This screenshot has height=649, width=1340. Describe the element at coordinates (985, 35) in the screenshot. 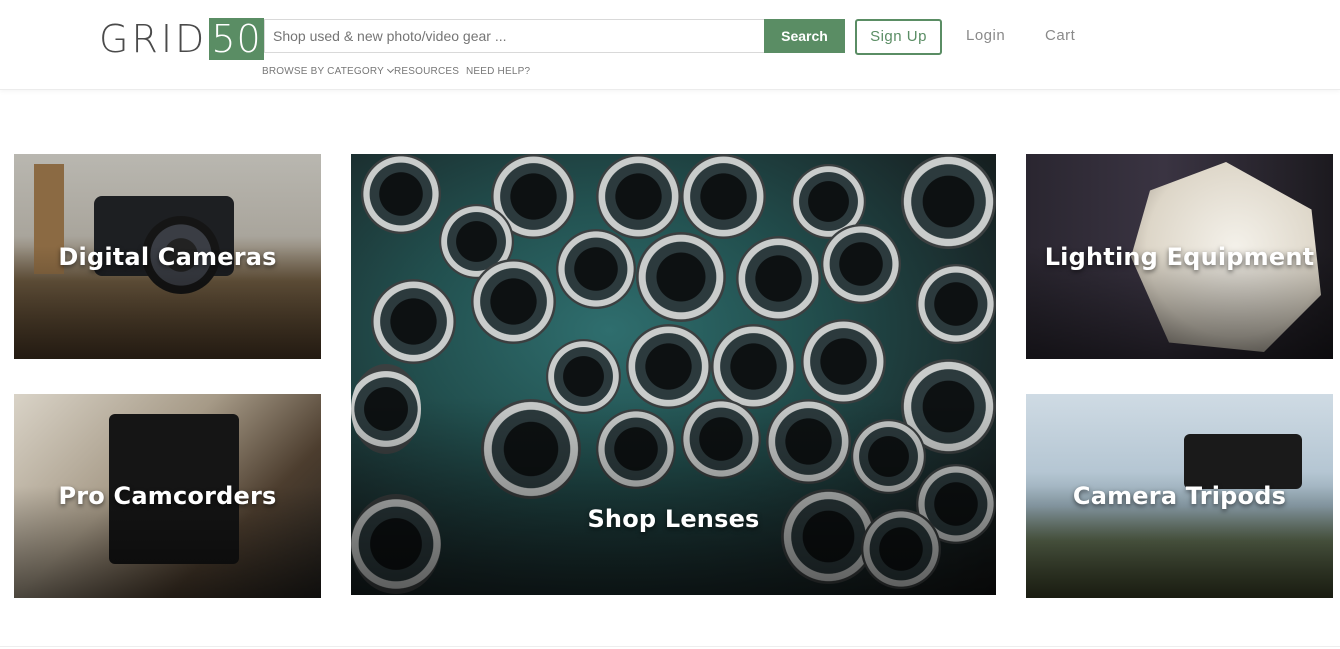

I see `login-link: Login` at that location.